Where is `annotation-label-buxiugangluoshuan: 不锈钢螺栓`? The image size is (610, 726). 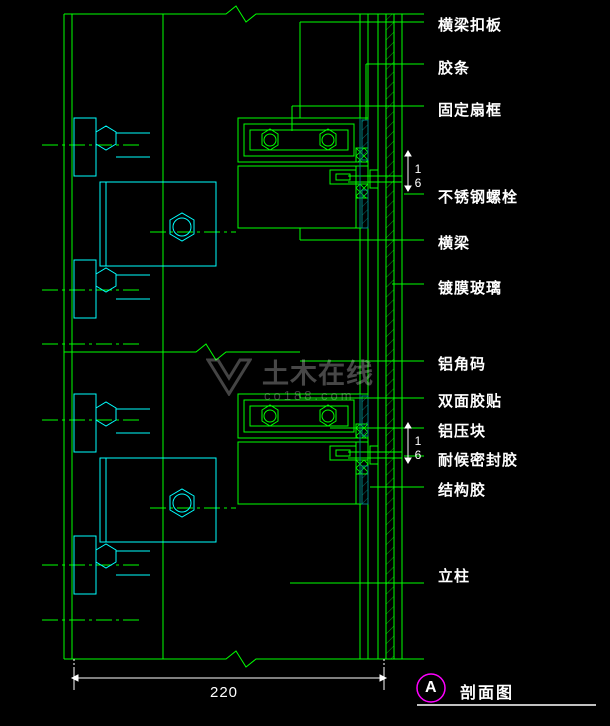
annotation-label-buxiugangluoshuan: 不锈钢螺栓 is located at coordinates (478, 197).